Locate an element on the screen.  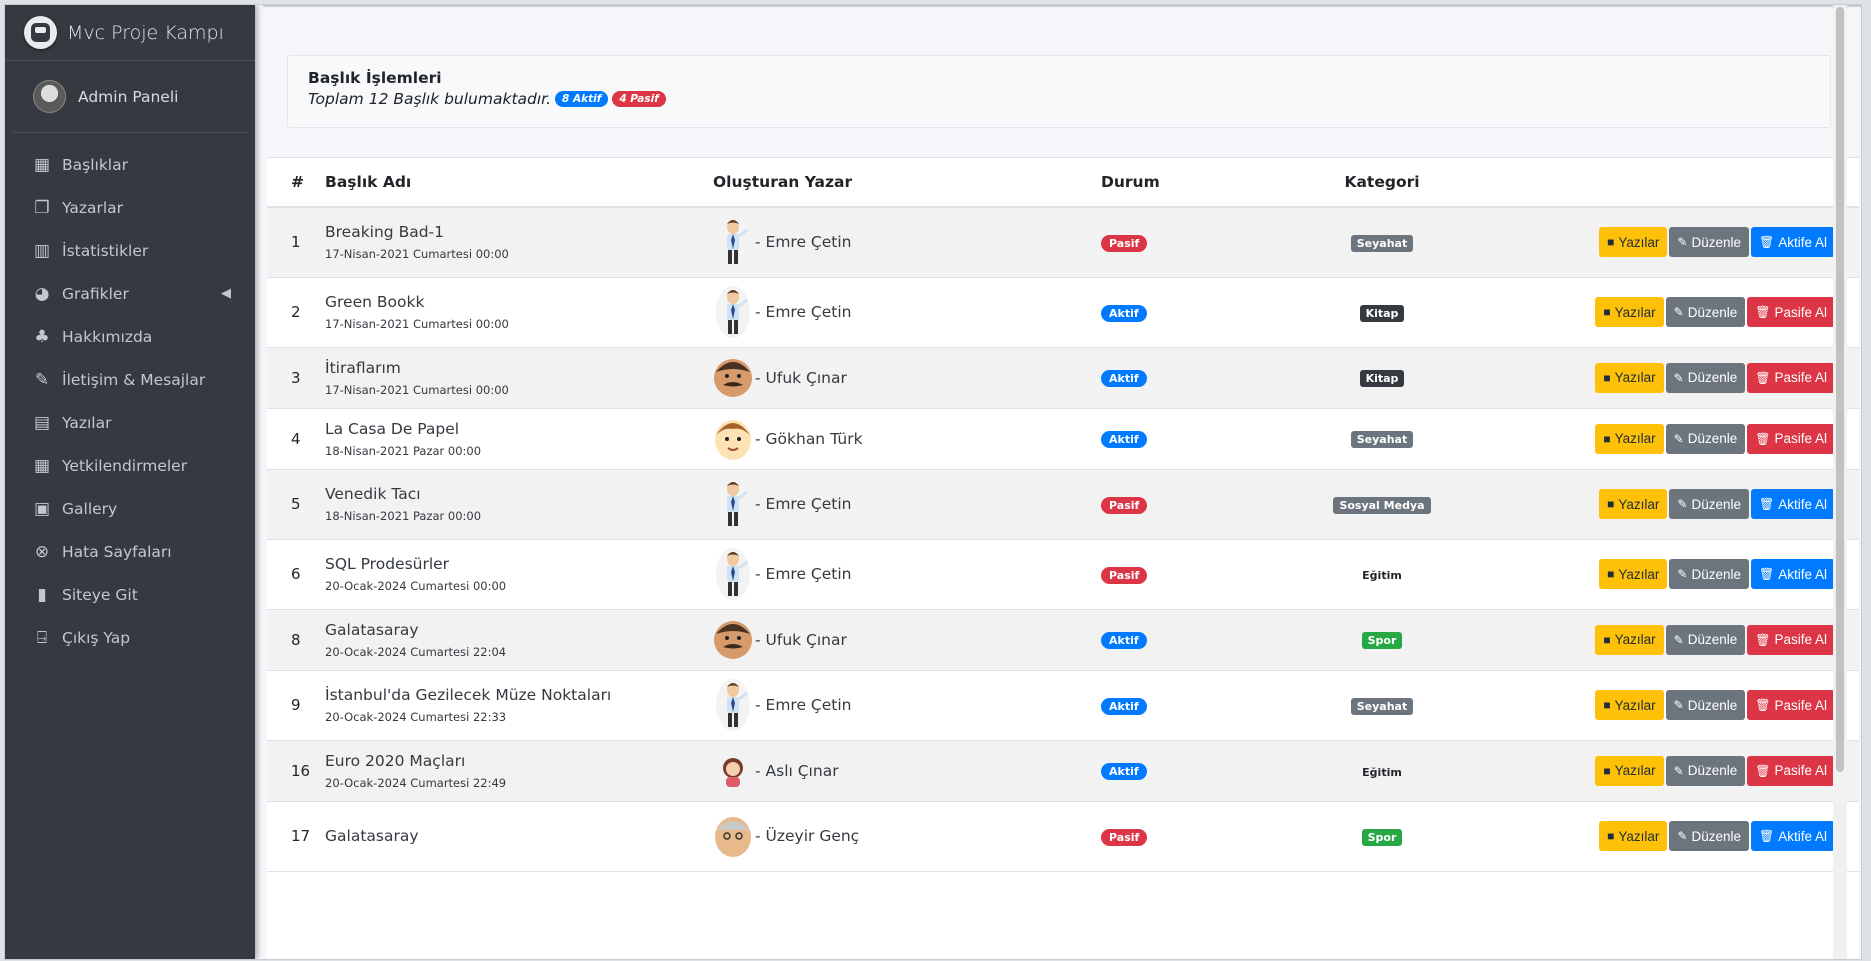
sidebar-item-2: ▥ İstatistikler is located at coordinates (130, 250).